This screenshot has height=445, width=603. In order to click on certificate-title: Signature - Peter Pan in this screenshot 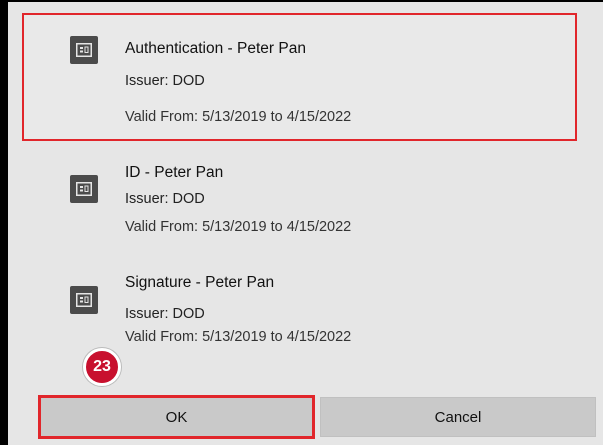, I will do `click(200, 282)`.